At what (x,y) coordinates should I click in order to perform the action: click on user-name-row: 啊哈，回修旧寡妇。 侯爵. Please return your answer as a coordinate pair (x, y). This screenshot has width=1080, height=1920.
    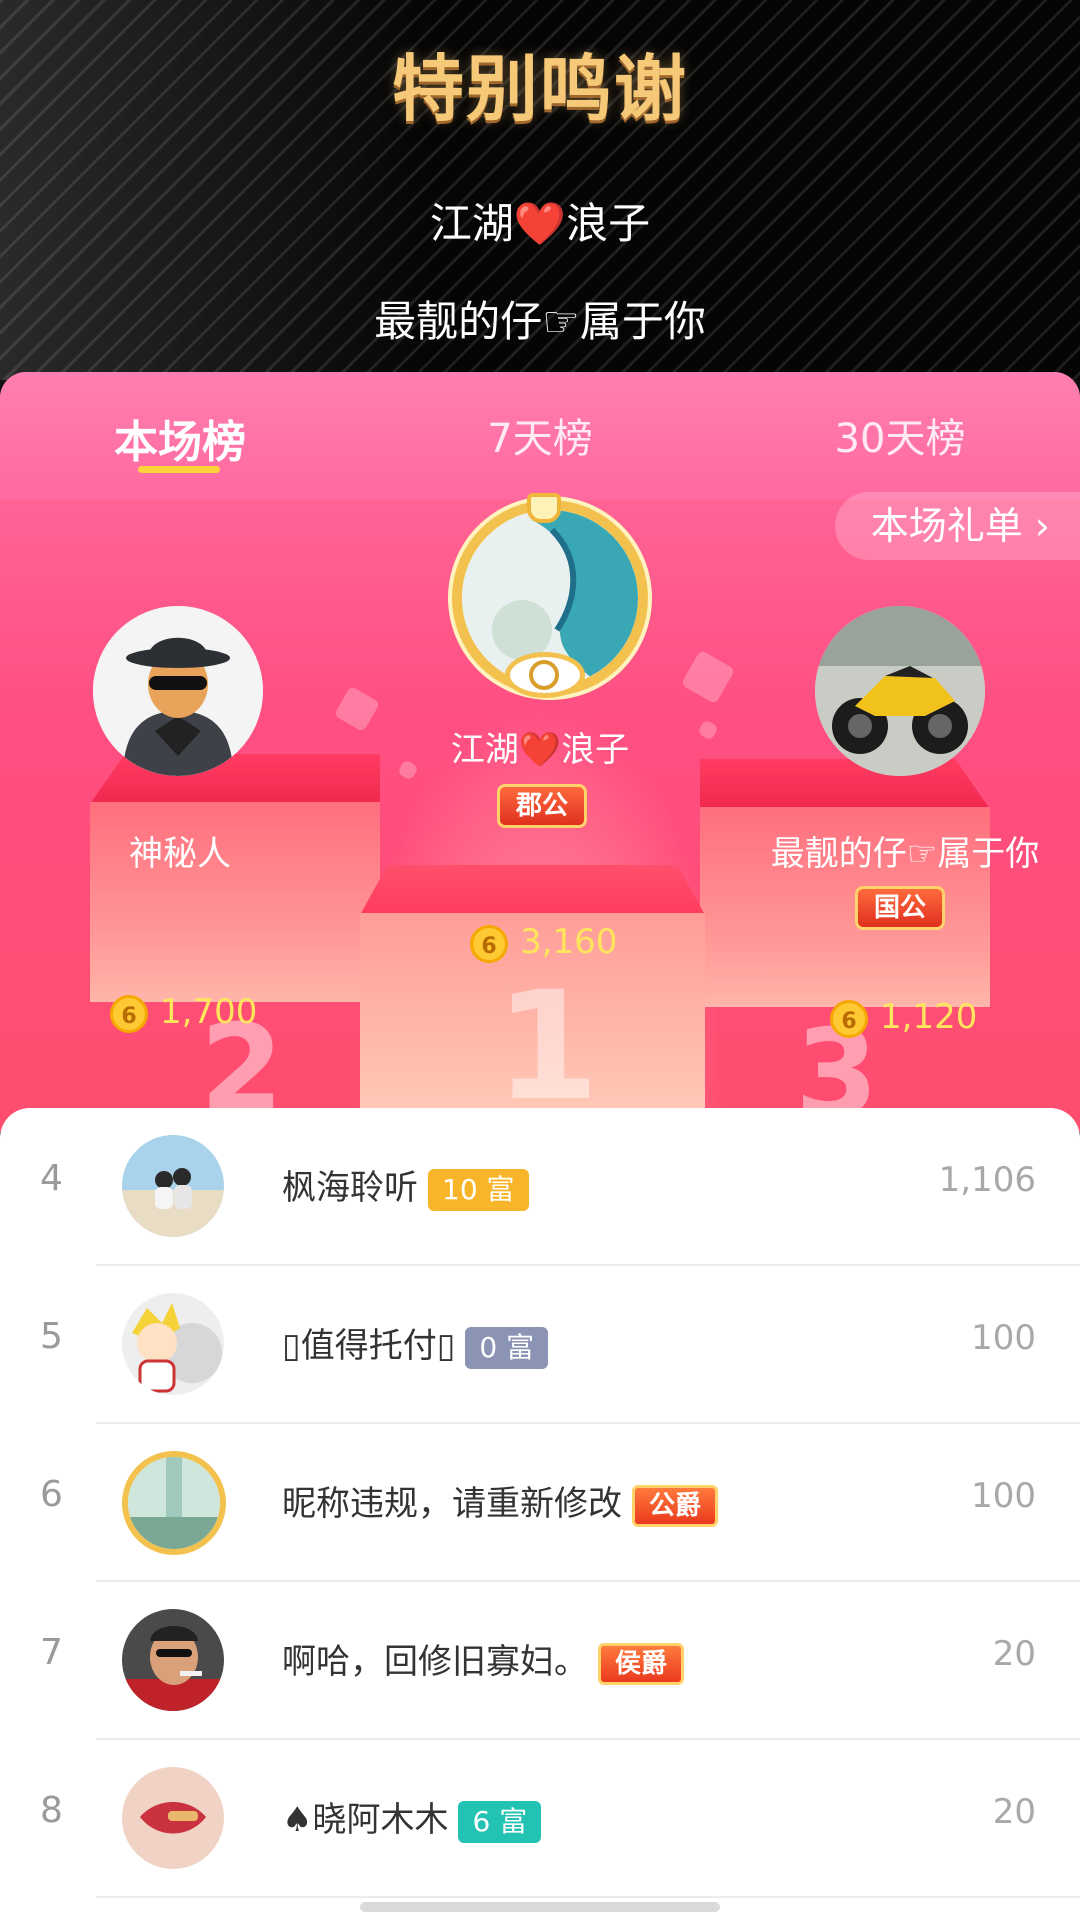
    Looking at the image, I should click on (483, 1659).